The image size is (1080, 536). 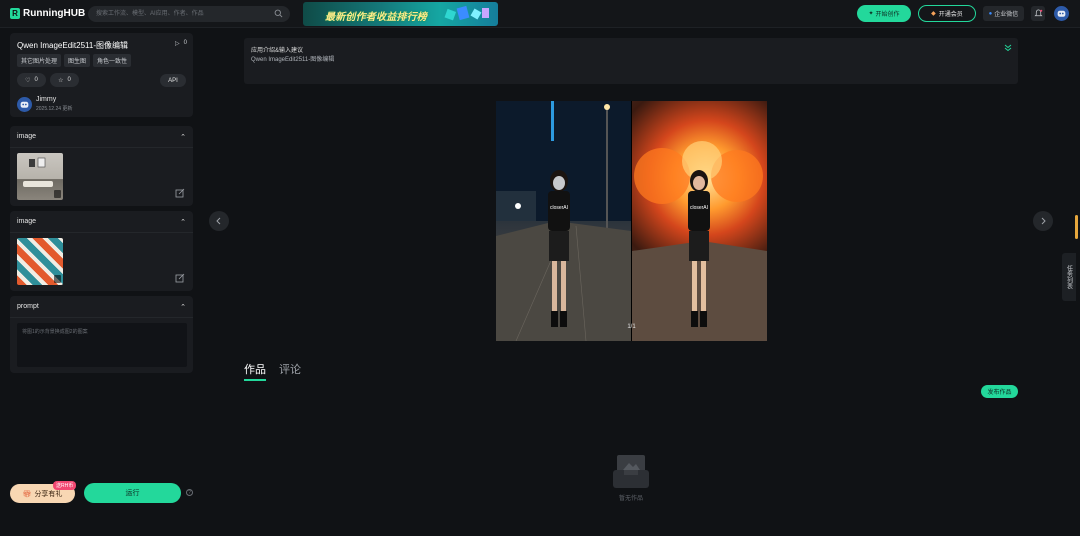 What do you see at coordinates (376, 17) in the screenshot?
I see `banner-text: 最新创作者收益排行榜` at bounding box center [376, 17].